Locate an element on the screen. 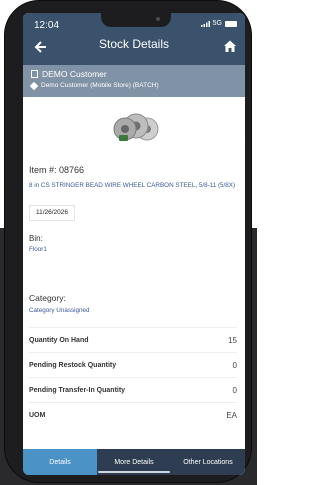 This screenshot has width=320, height=485. detail-value: 15 is located at coordinates (232, 340).